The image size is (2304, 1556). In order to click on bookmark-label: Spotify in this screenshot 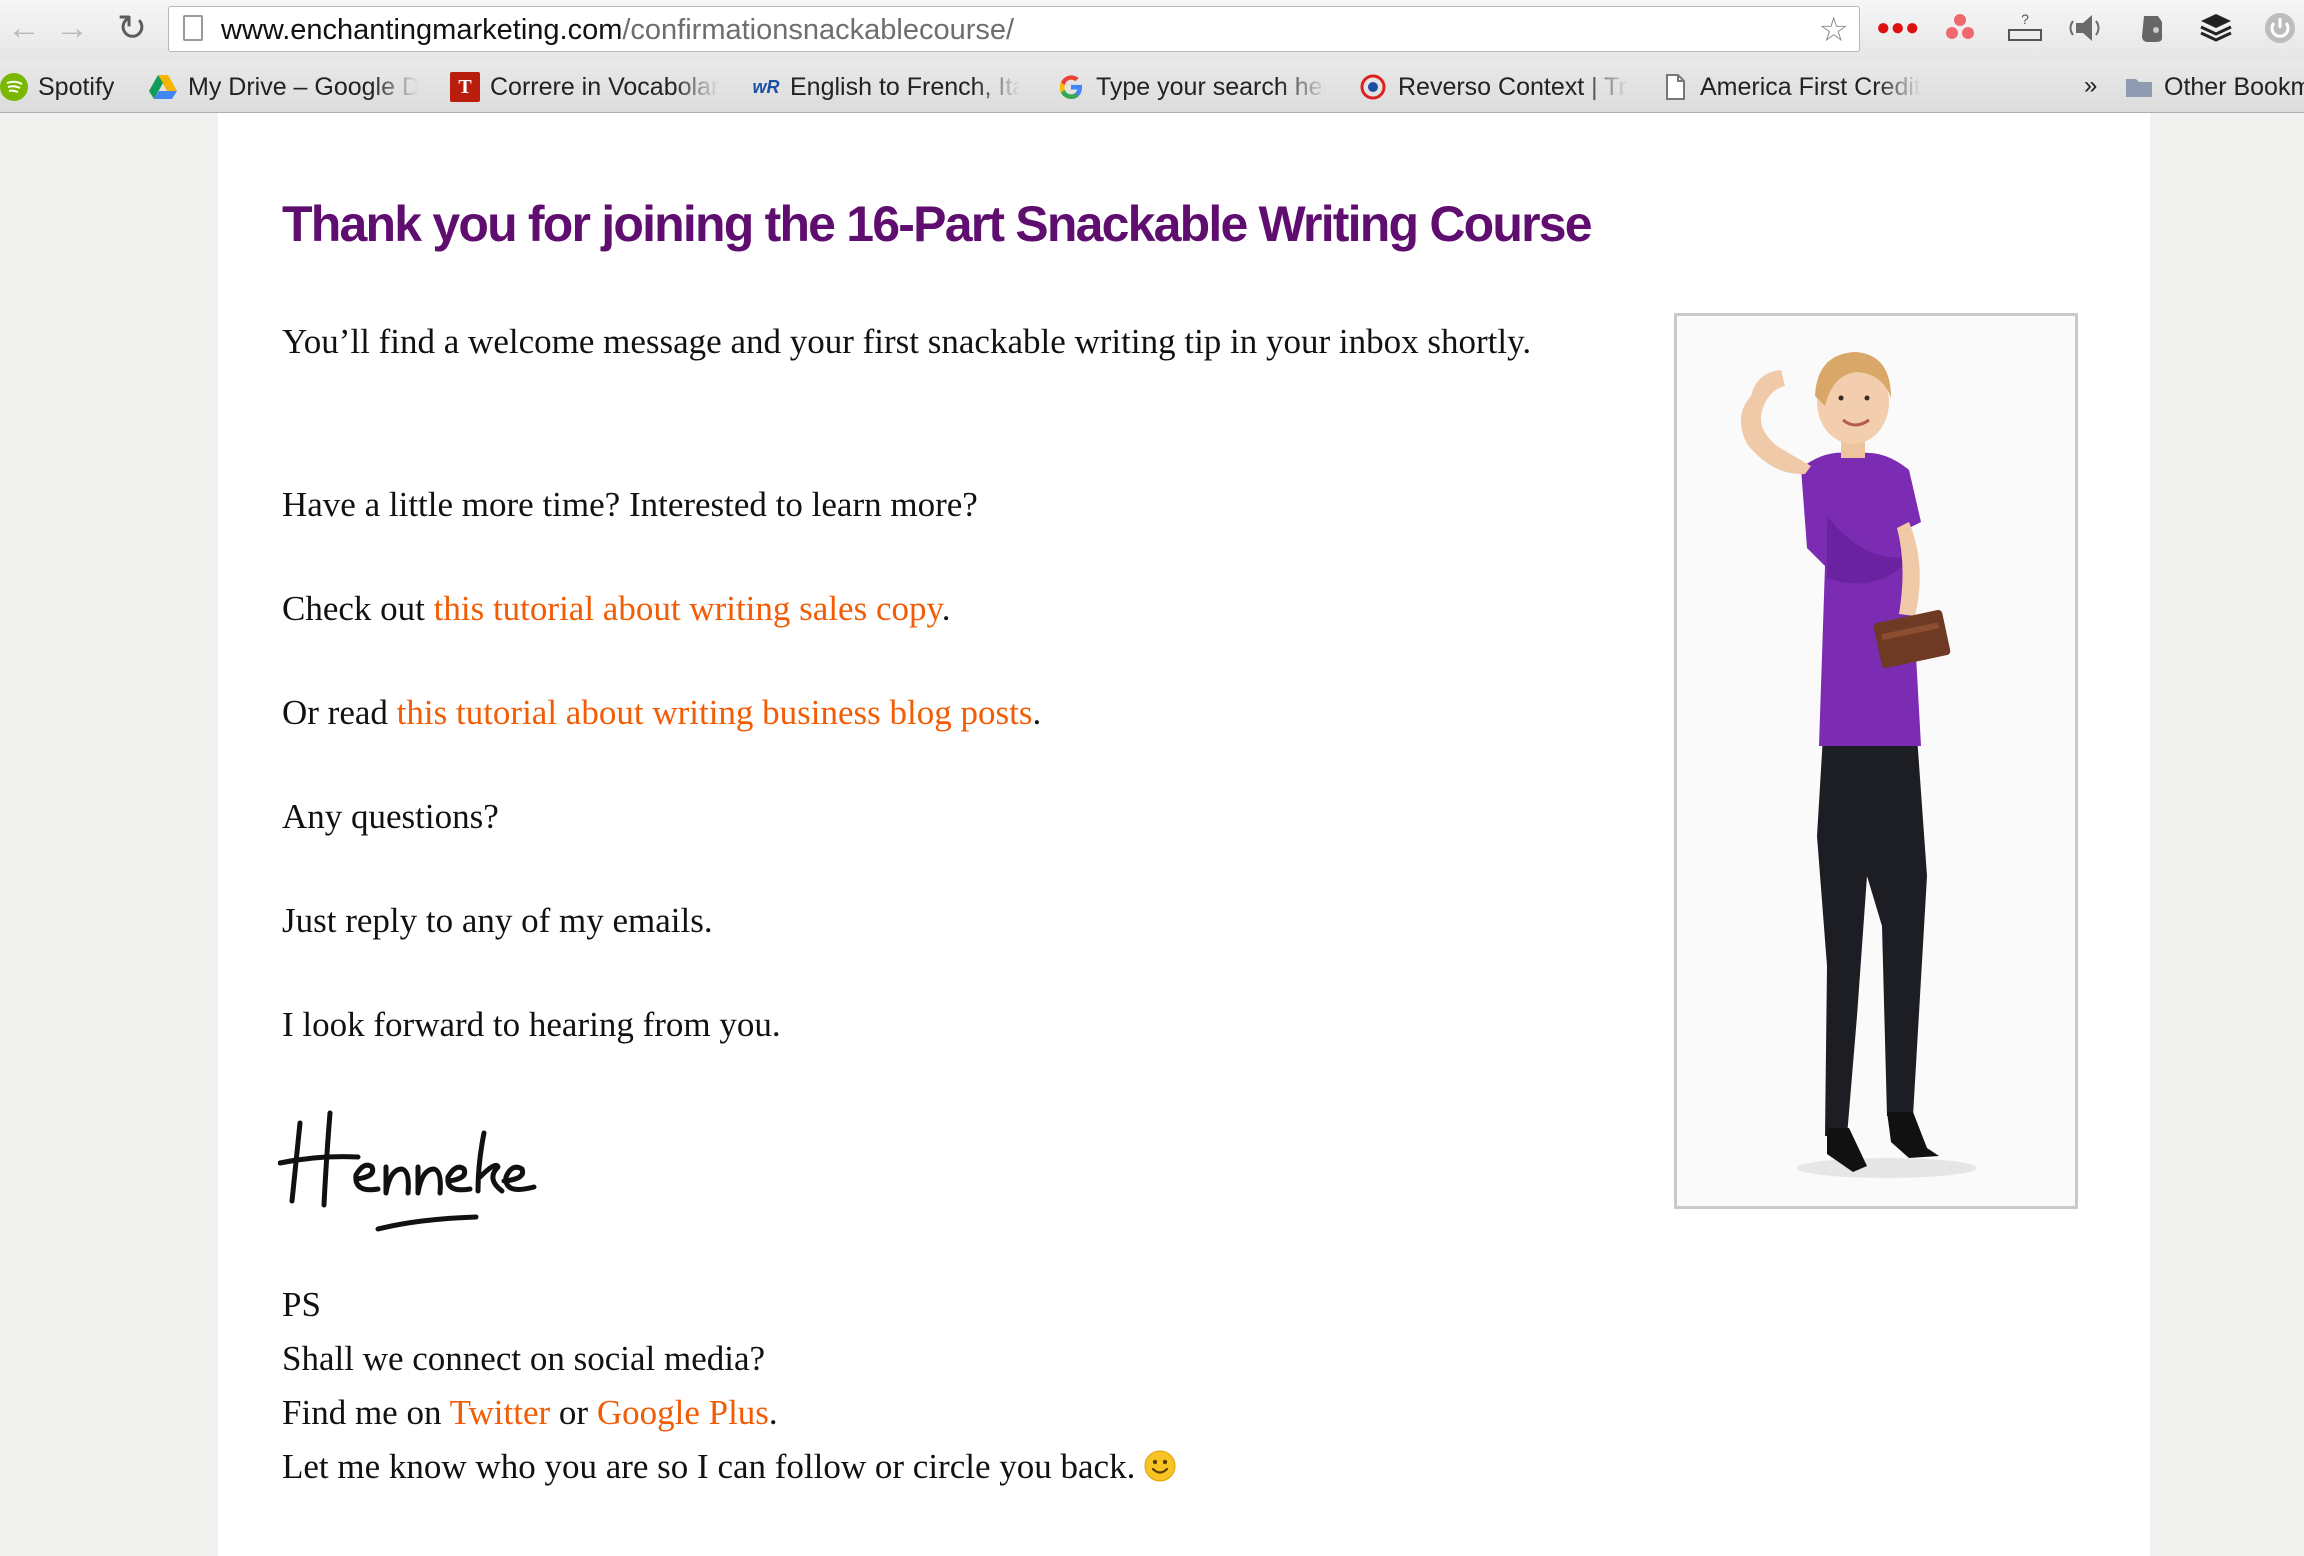, I will do `click(76, 87)`.